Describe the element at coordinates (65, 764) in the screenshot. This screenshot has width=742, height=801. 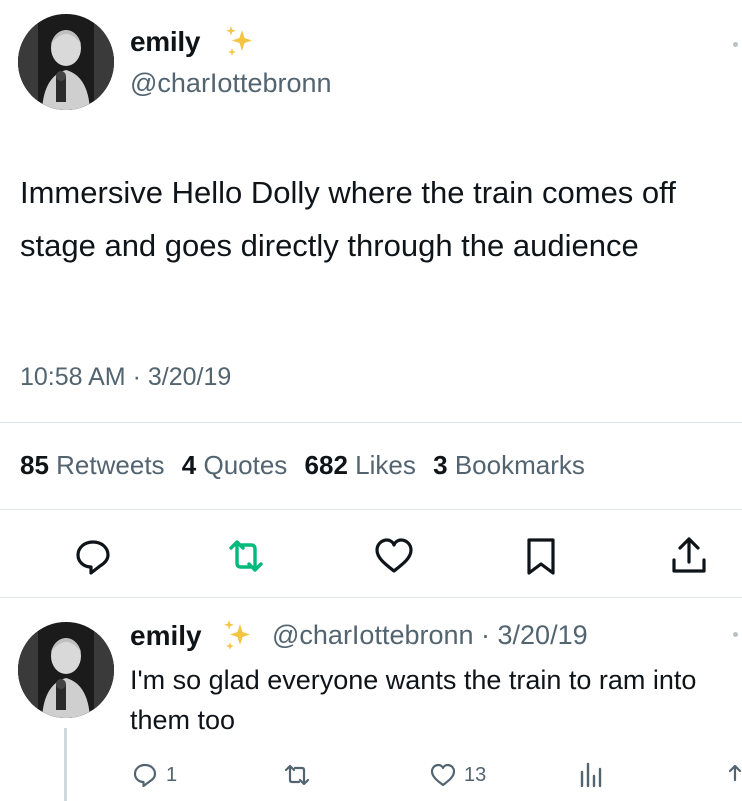
I see `thread-line` at that location.